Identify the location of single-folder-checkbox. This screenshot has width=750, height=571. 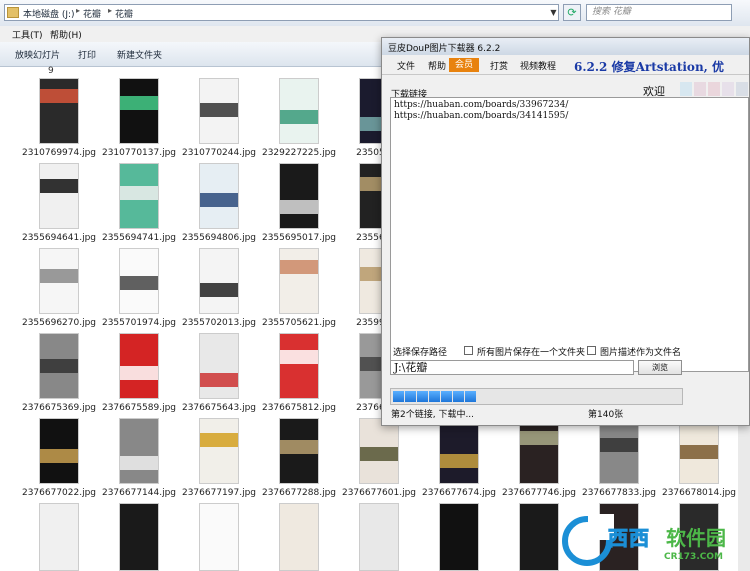
(468, 350).